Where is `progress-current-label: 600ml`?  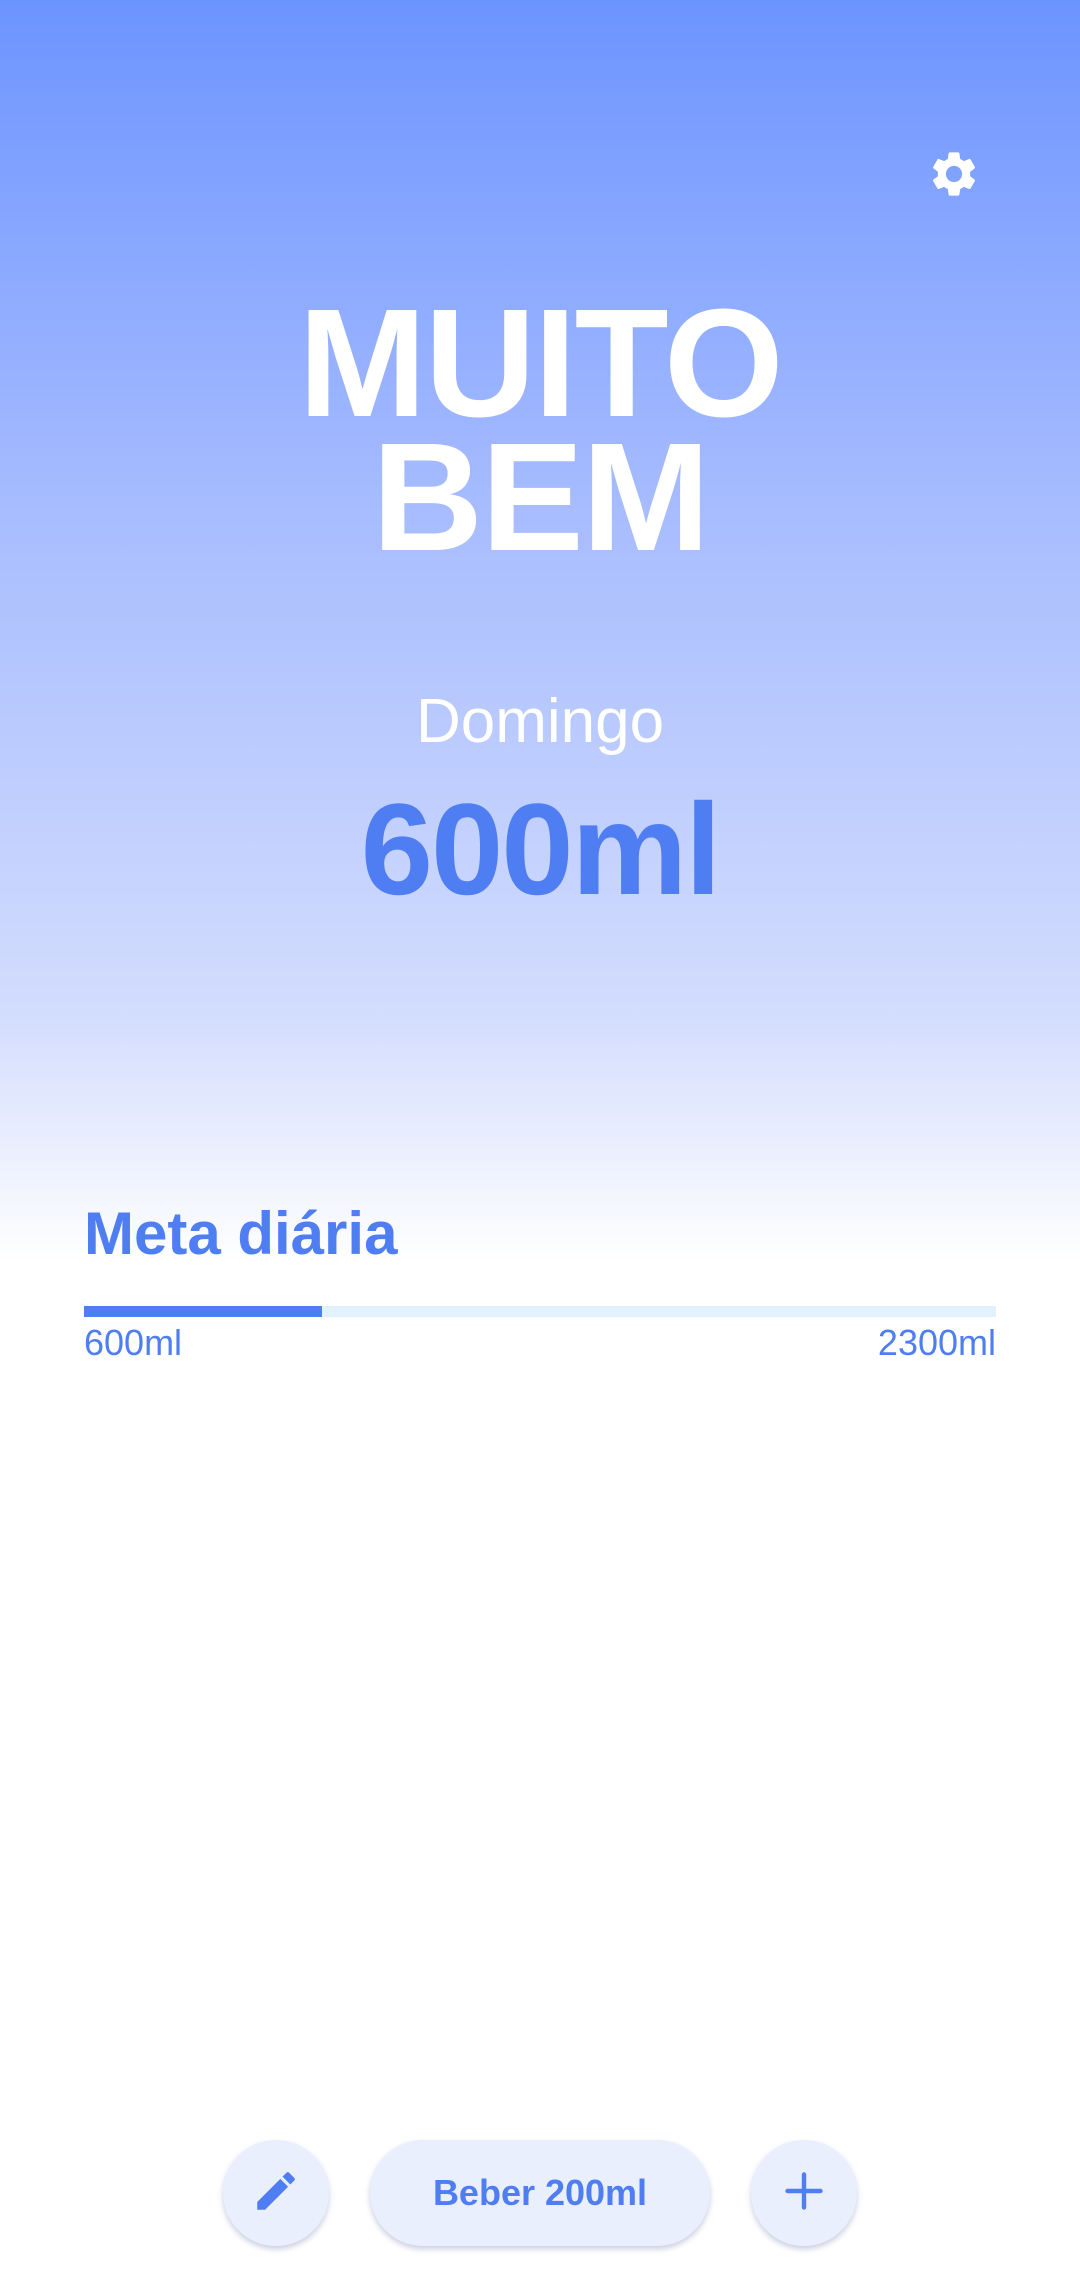
progress-current-label: 600ml is located at coordinates (133, 1342).